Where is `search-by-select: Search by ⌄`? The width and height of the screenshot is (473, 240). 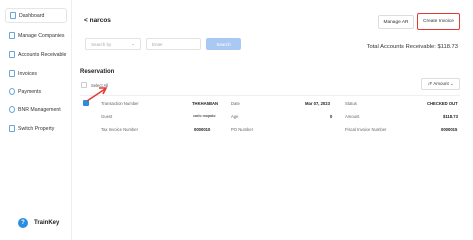 search-by-select: Search by ⌄ is located at coordinates (113, 44).